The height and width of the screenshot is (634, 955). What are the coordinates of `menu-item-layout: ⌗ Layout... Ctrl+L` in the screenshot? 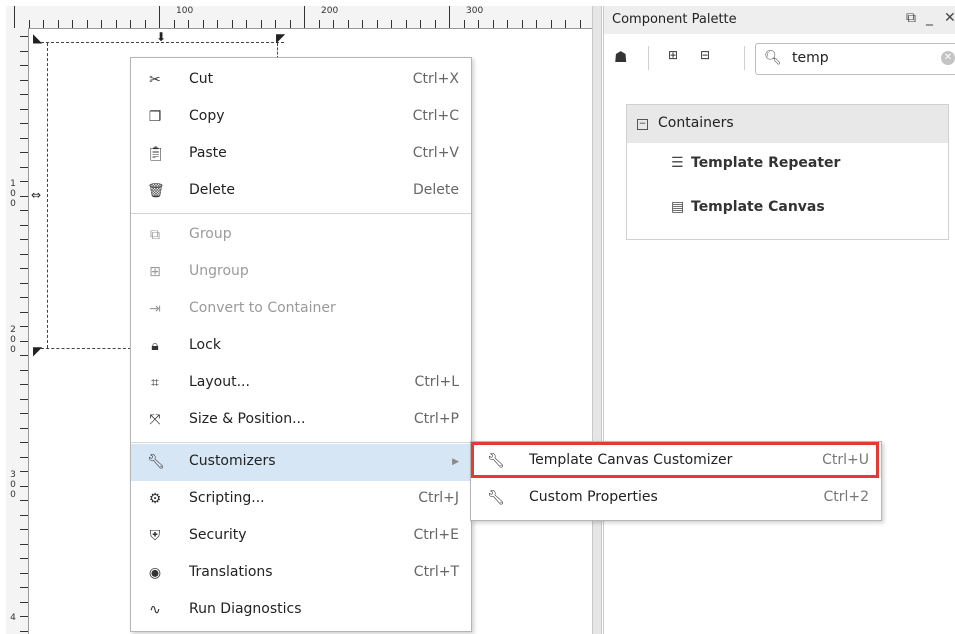 It's located at (301, 383).